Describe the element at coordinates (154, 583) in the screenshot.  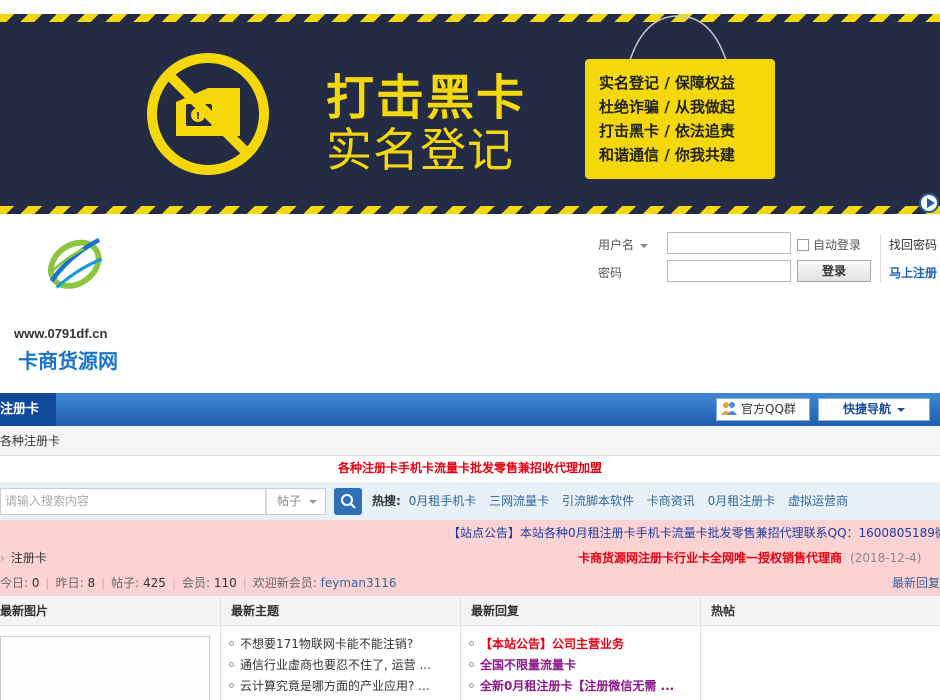
I see `stat-value: 425` at that location.